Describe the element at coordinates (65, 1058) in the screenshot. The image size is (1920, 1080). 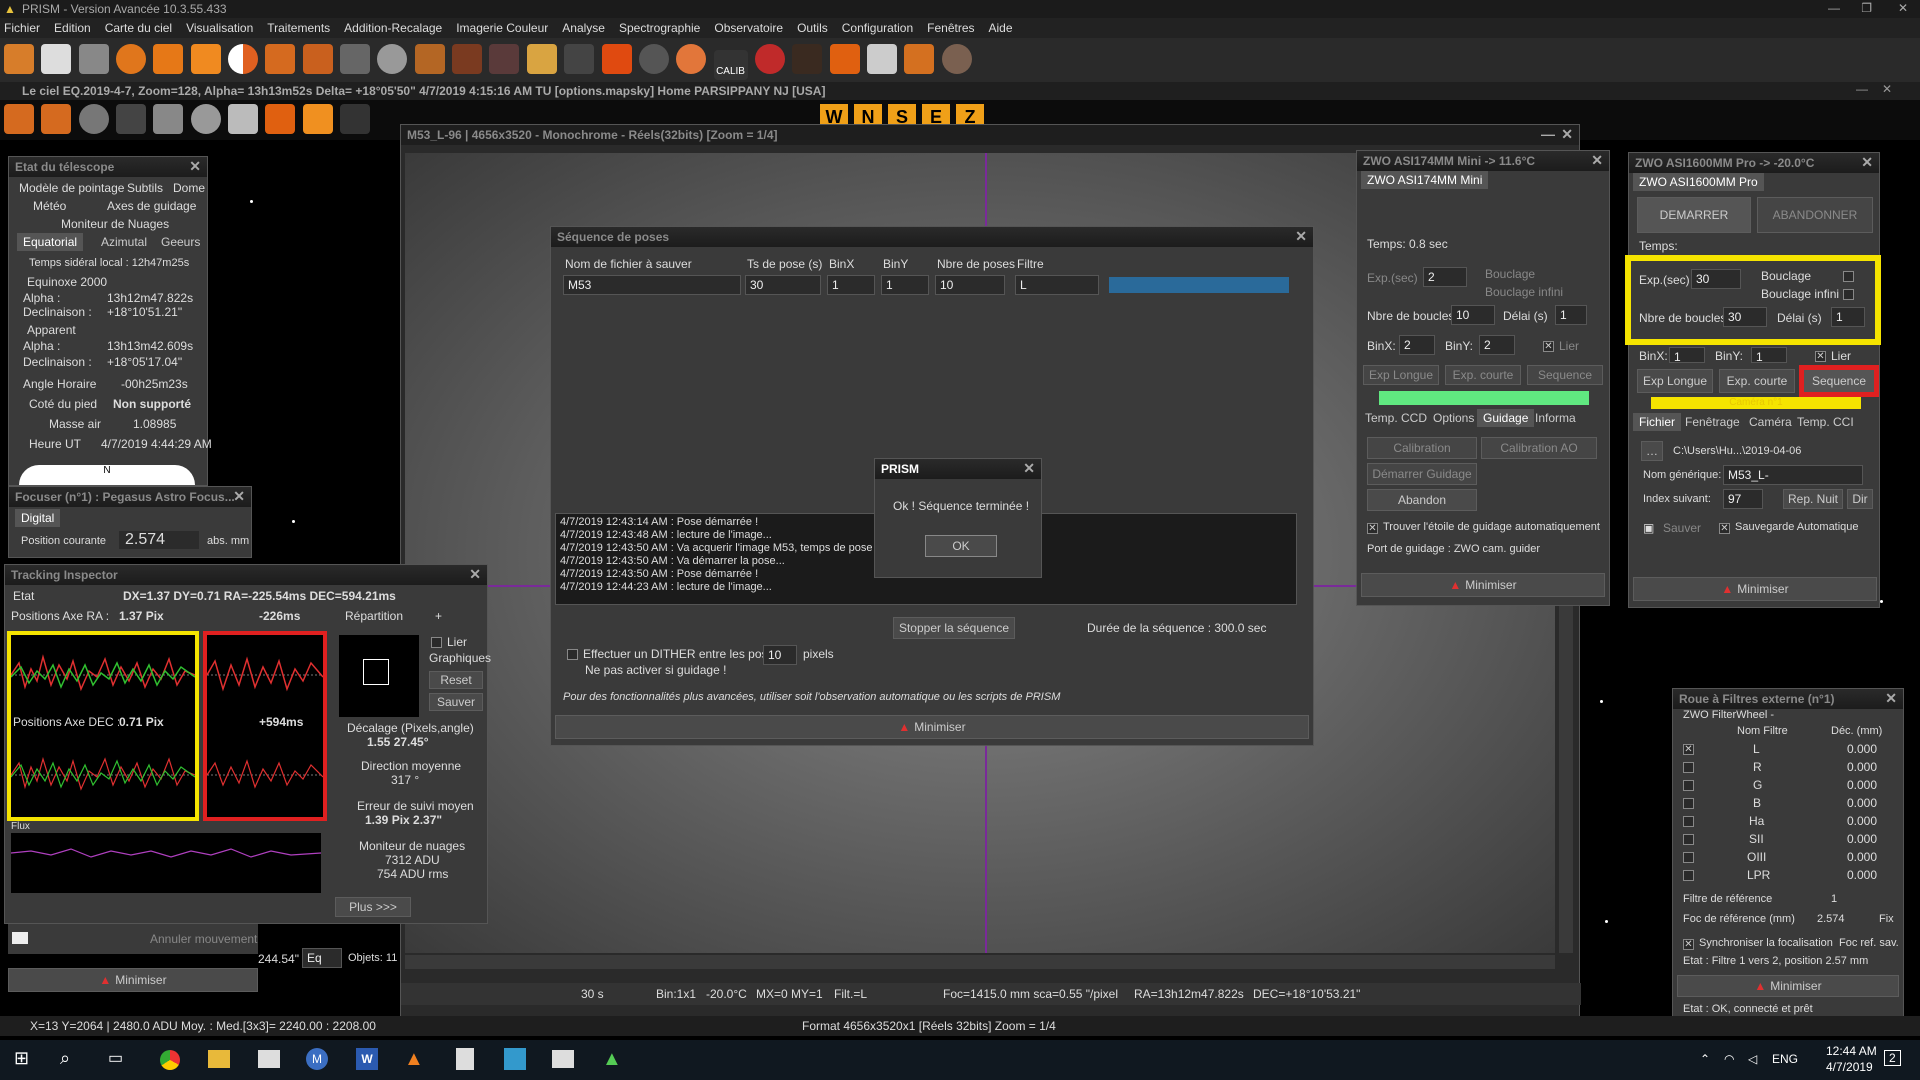
I see `search-icon: ⌕` at that location.